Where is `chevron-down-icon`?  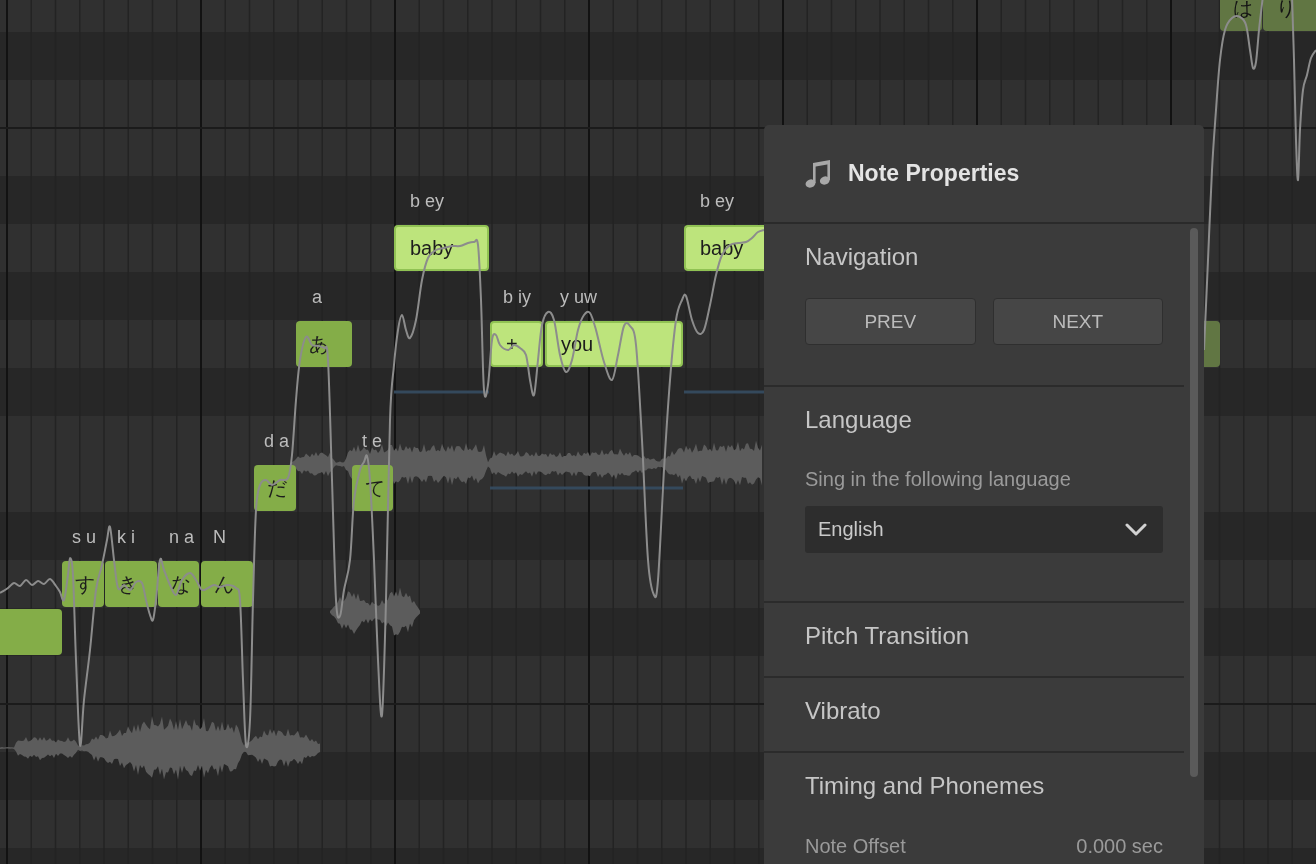 chevron-down-icon is located at coordinates (1136, 529).